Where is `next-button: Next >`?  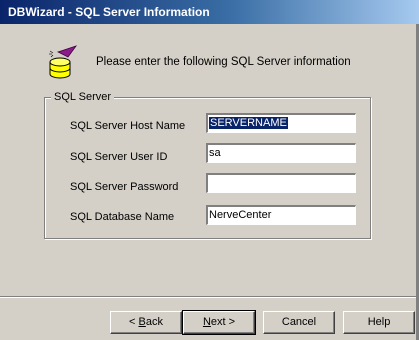 next-button: Next > is located at coordinates (219, 322).